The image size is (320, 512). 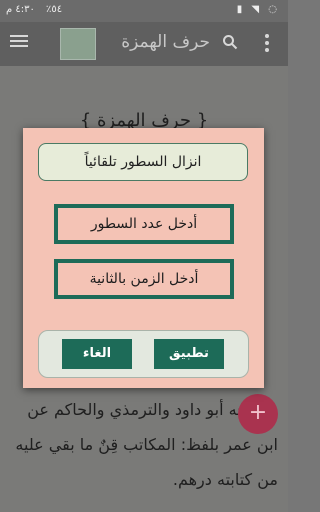 What do you see at coordinates (144, 279) in the screenshot?
I see `seconds-field: أدخل الزمن بالثانية` at bounding box center [144, 279].